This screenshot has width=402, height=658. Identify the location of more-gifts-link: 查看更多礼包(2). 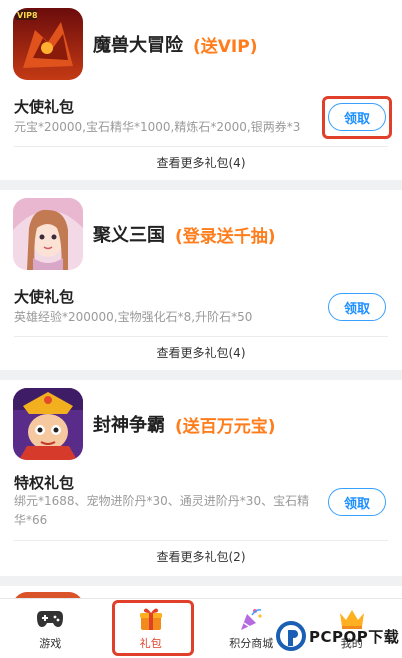
(201, 556).